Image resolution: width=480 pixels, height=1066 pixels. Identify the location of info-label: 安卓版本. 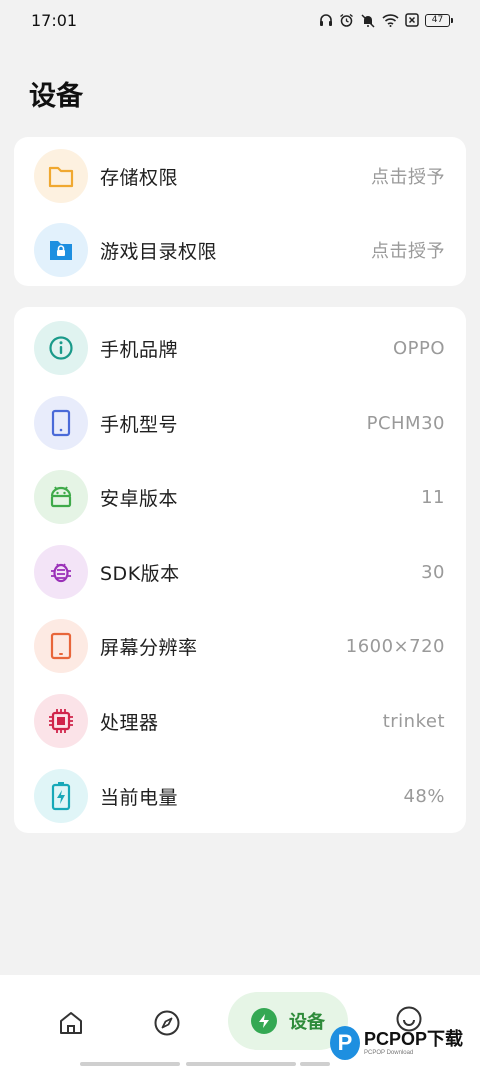
(139, 498).